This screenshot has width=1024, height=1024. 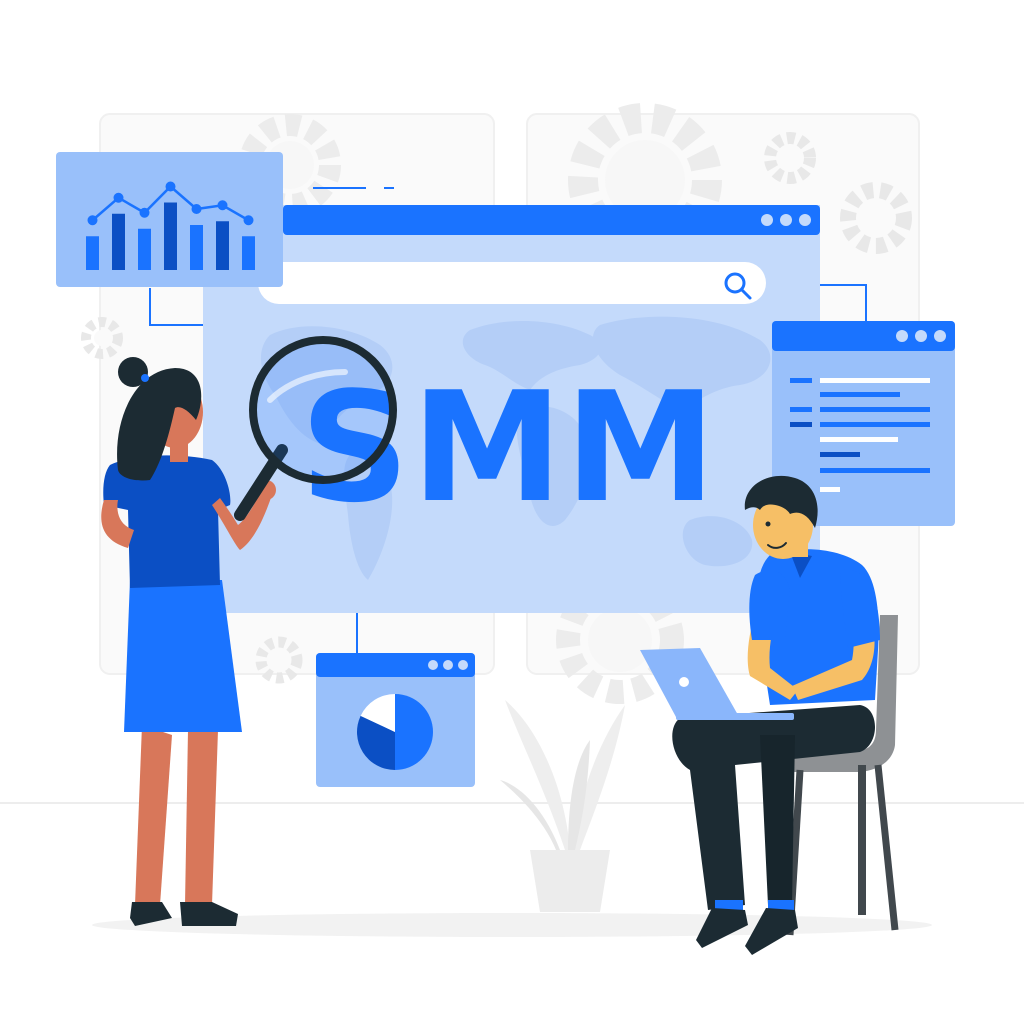 I want to click on pie-chart-icon, so click(x=394, y=732).